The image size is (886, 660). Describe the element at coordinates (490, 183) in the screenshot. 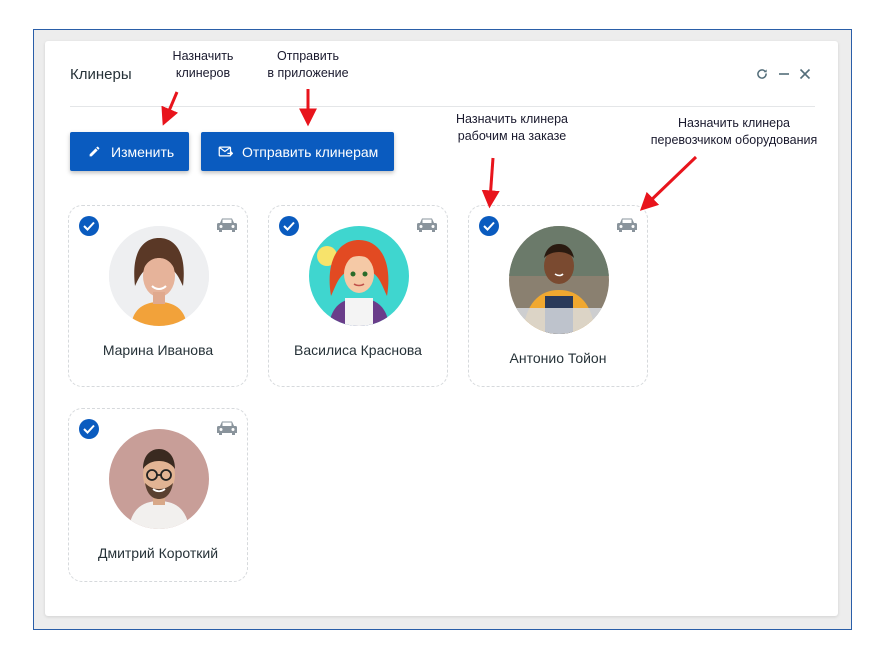

I see `arrow-to-check-icon` at that location.